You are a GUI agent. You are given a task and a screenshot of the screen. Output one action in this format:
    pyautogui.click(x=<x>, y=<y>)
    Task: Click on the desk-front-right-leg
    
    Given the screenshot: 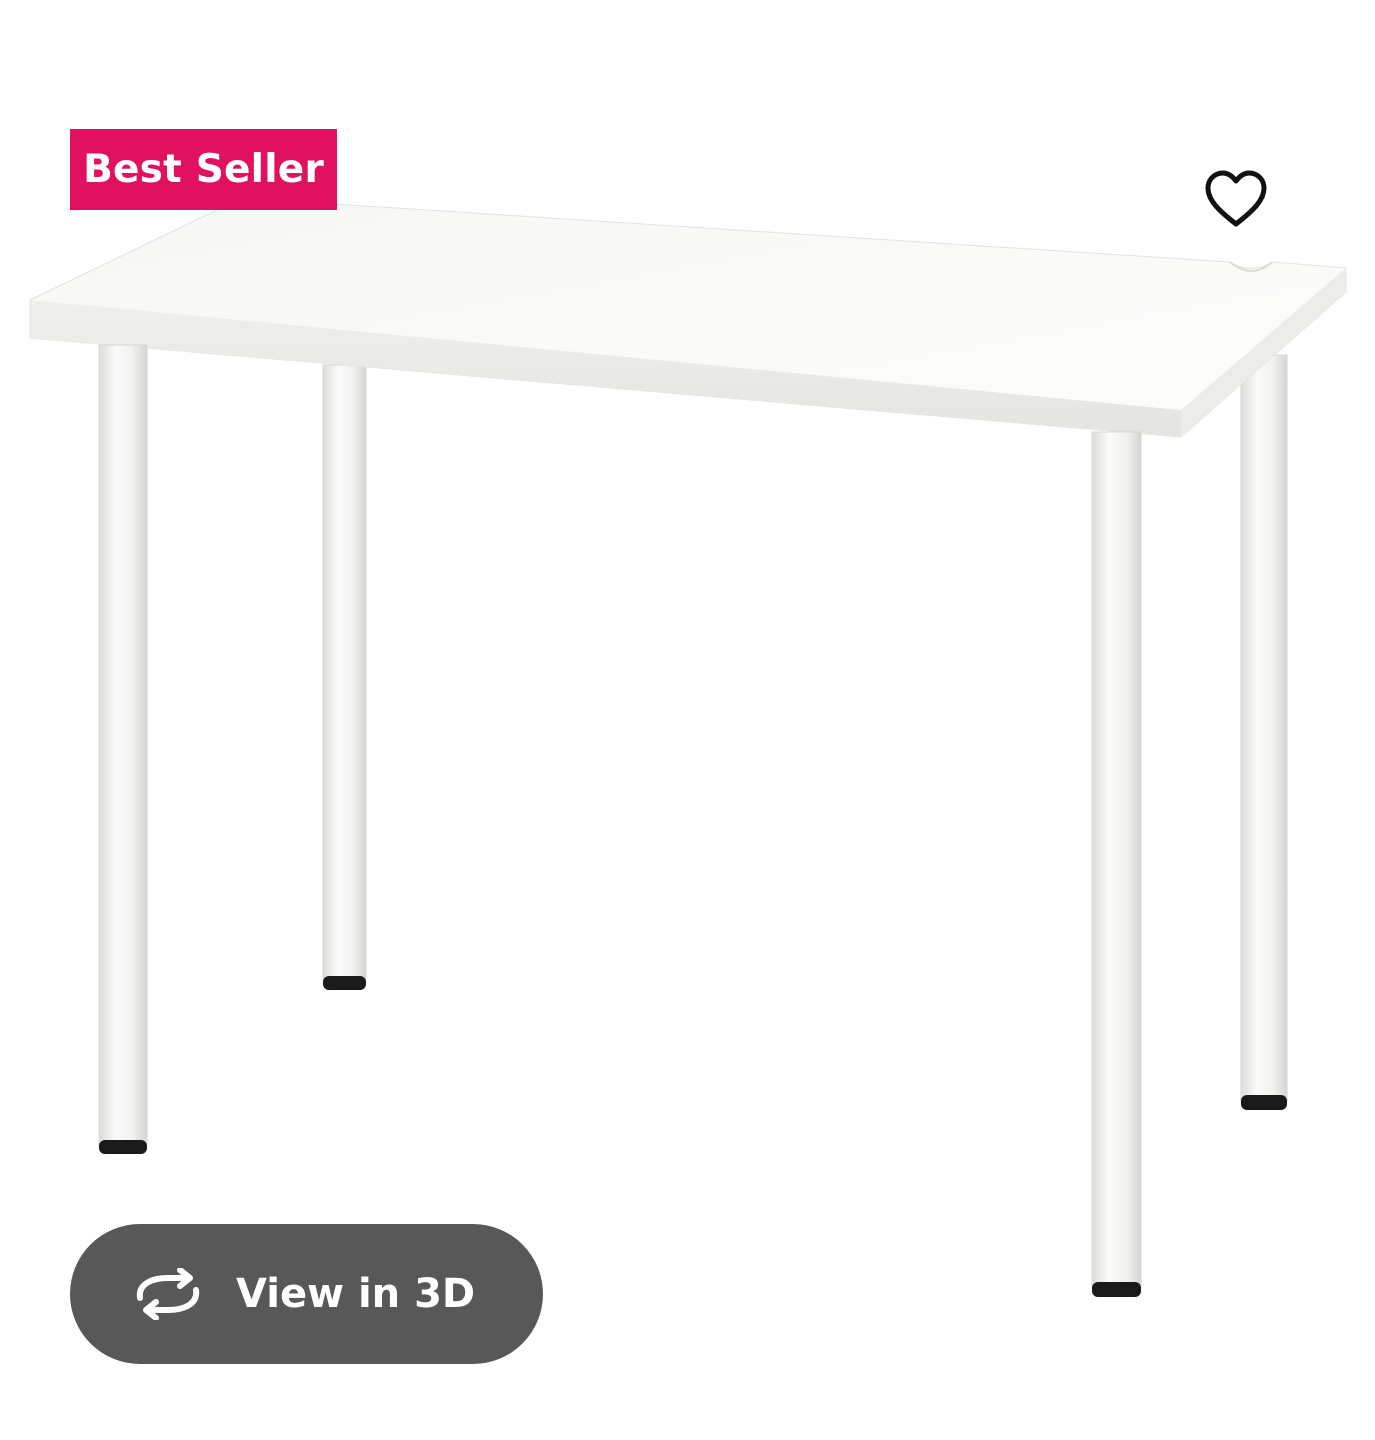 What is the action you would take?
    pyautogui.click(x=1116, y=864)
    